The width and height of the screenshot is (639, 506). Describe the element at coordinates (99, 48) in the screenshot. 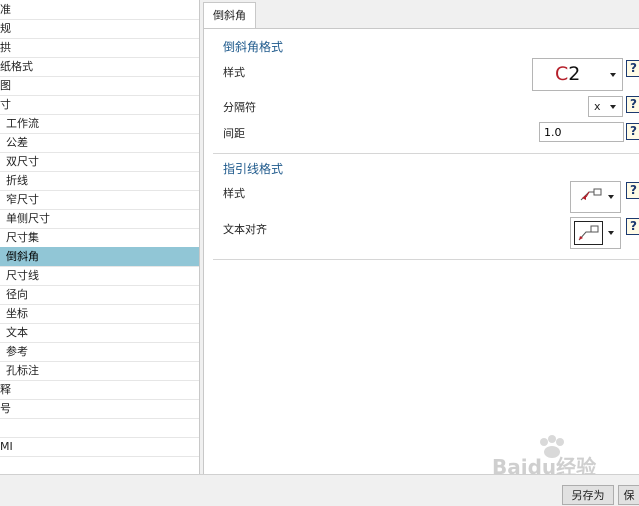

I see `tree-item-common: 拱` at that location.